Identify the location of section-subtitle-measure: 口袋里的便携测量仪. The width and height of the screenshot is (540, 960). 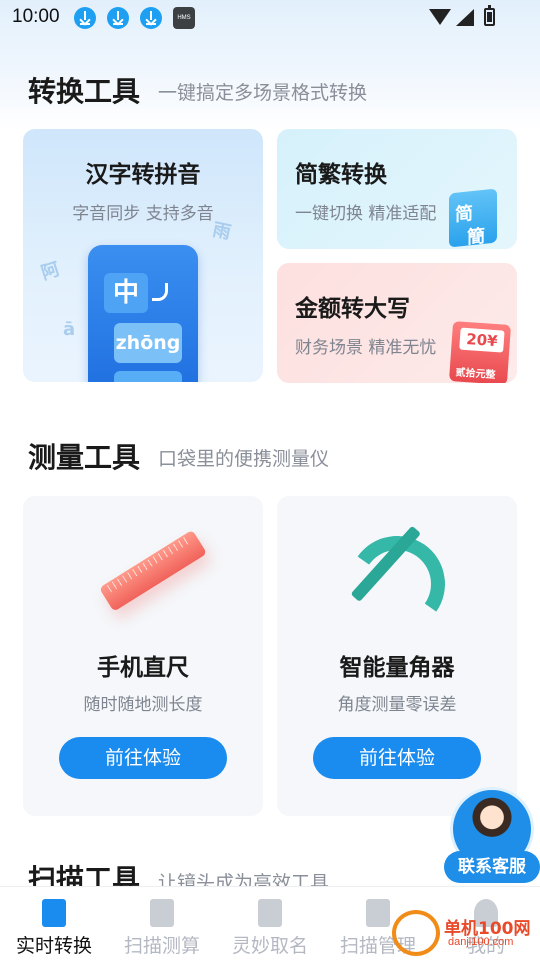
(244, 459).